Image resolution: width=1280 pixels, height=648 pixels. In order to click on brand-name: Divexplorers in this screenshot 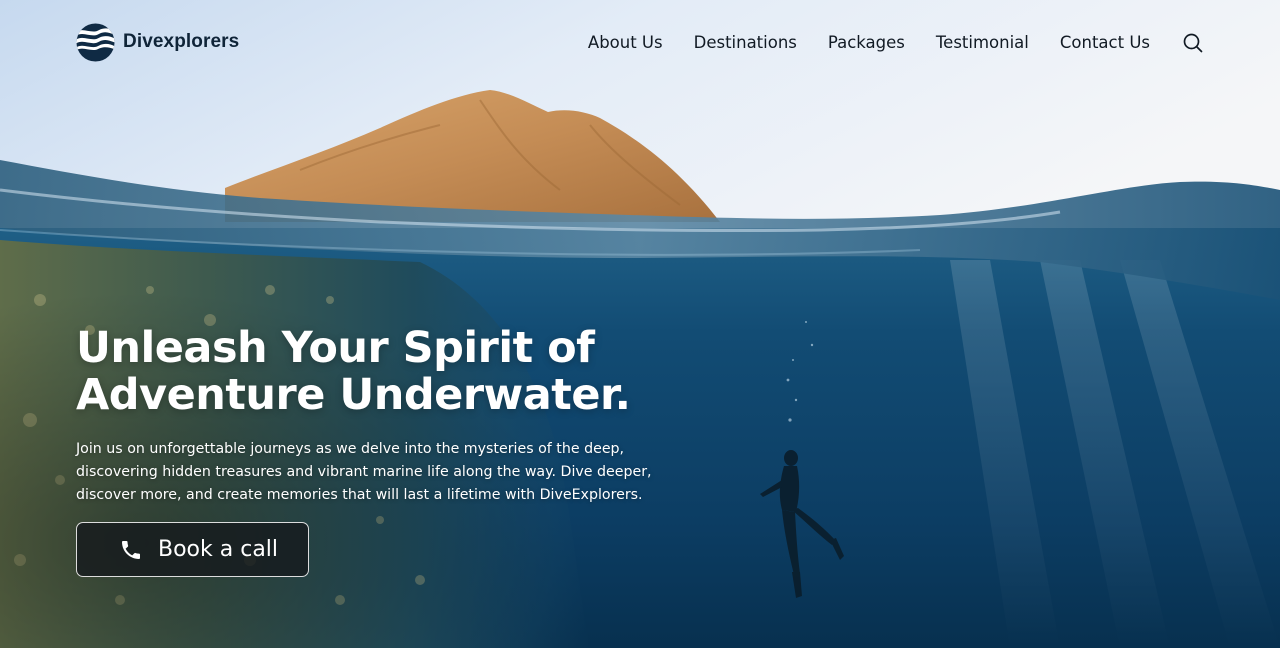, I will do `click(181, 41)`.